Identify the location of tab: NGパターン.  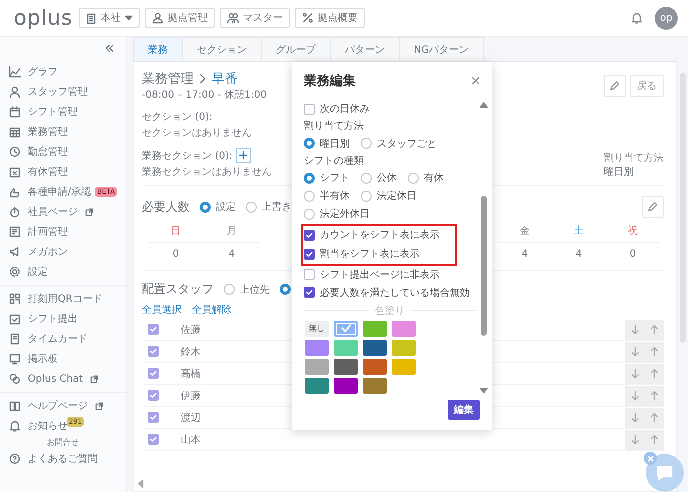
(441, 49).